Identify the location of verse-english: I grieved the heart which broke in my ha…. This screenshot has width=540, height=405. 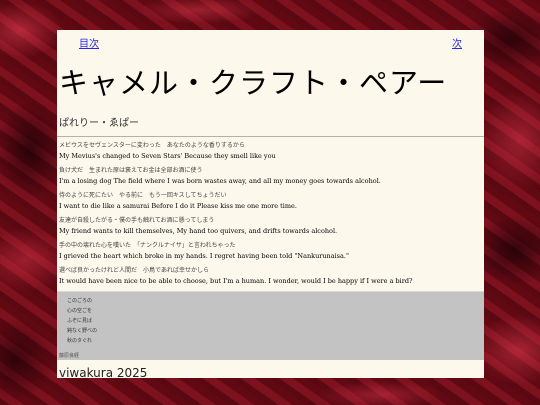
(204, 256).